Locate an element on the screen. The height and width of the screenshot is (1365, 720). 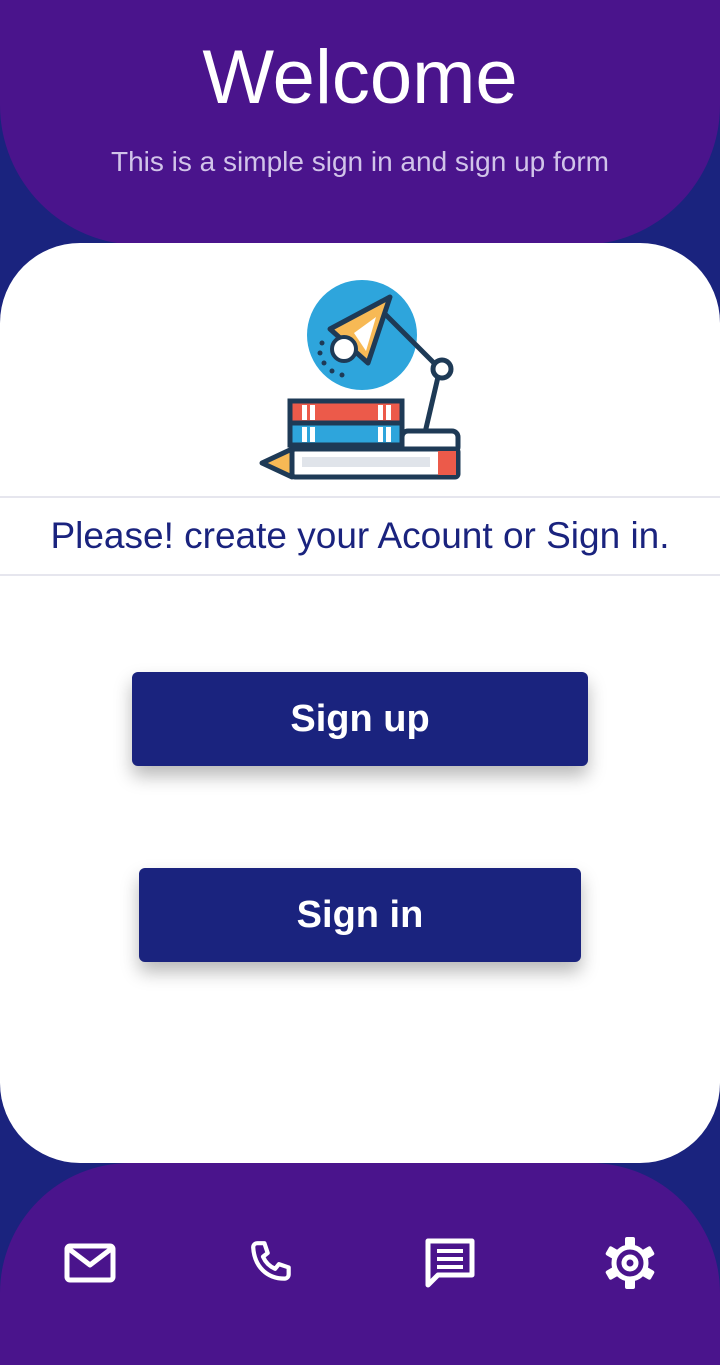
mail-icon is located at coordinates (90, 1263).